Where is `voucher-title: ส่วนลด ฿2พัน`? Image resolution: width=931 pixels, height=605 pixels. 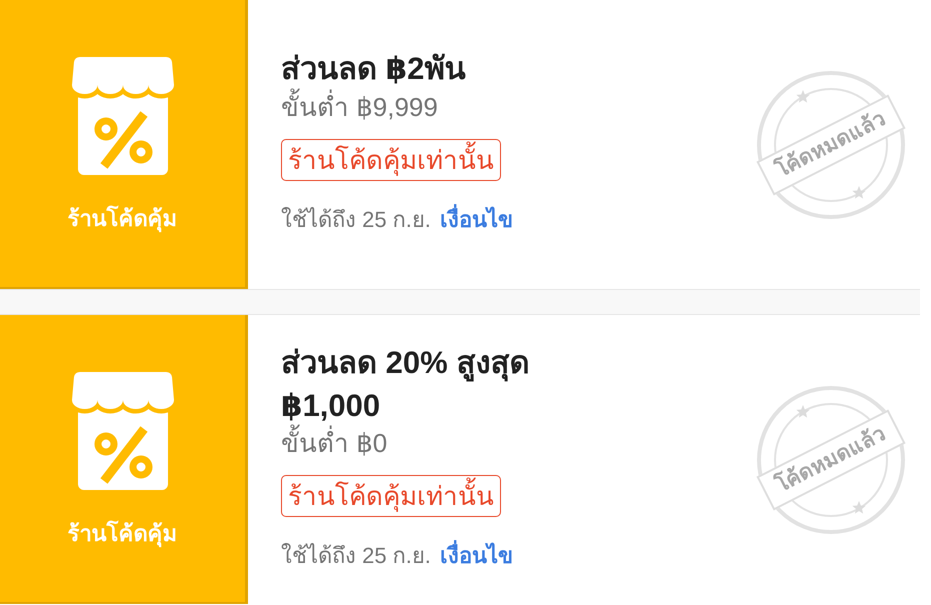 voucher-title: ส่วนลด ฿2พัน is located at coordinates (373, 69).